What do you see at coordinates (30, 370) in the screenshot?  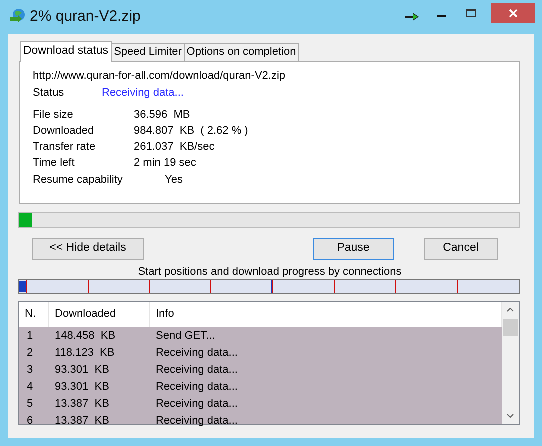 I see `table-cell-text: 3` at bounding box center [30, 370].